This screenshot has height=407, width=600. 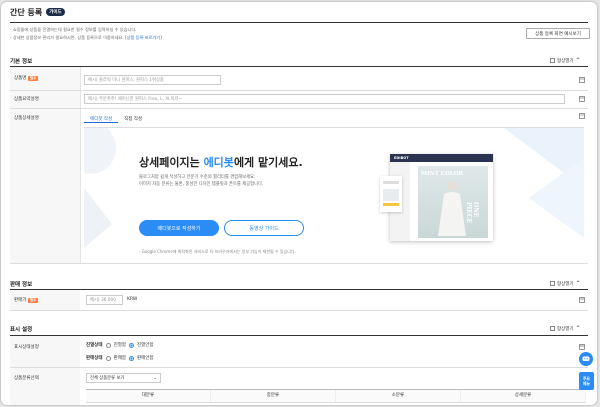 I want to click on category-select: 전체 상품분류 보기 ⌄, so click(x=123, y=378).